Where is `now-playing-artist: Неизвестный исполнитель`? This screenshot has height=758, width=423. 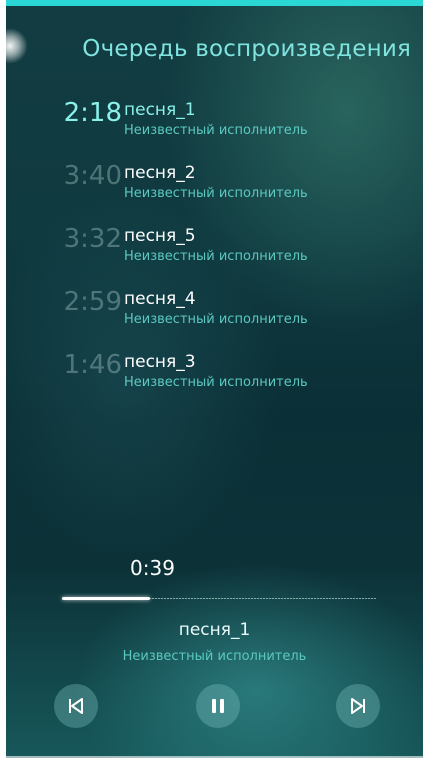
now-playing-artist: Неизвестный исполнитель is located at coordinates (214, 656).